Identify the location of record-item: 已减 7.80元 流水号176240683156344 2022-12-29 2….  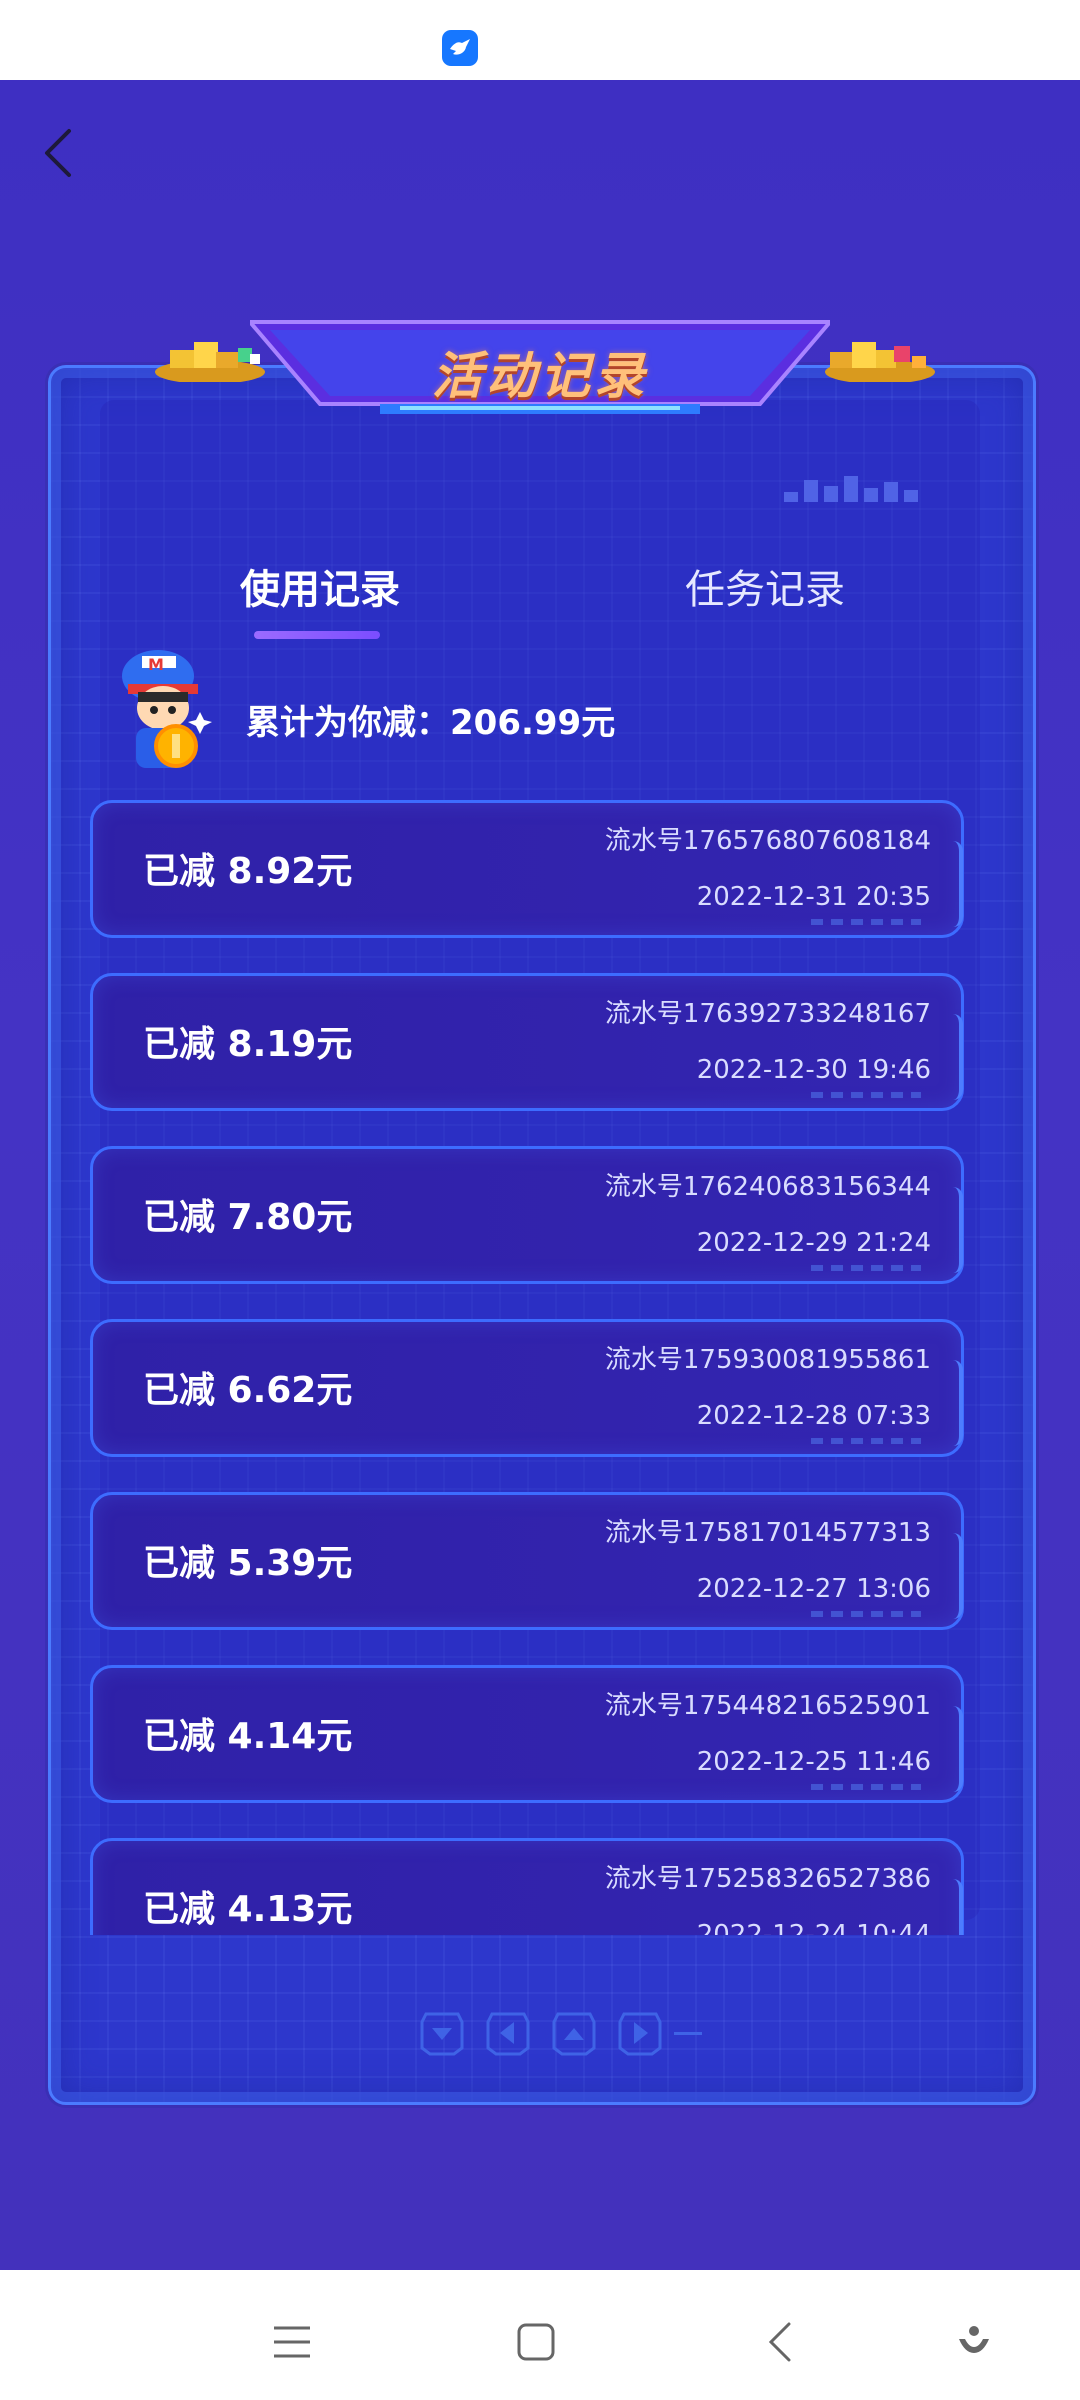
(527, 1215).